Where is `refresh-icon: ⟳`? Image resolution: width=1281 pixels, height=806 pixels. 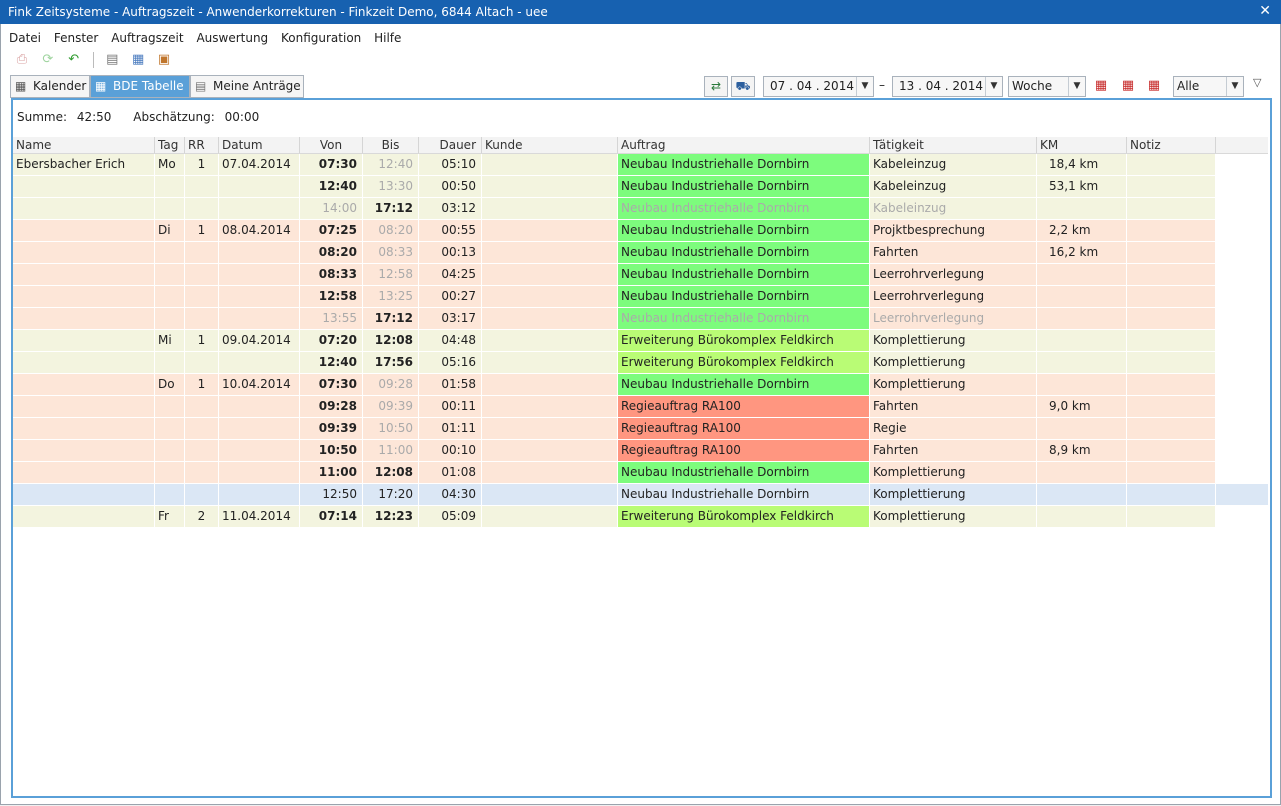 refresh-icon: ⟳ is located at coordinates (48, 60).